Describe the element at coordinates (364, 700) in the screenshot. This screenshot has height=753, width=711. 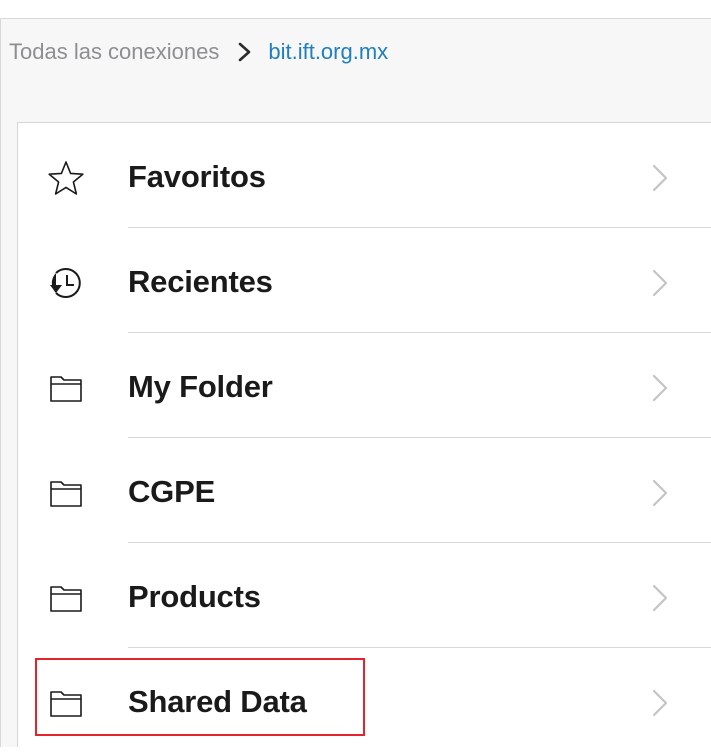
I see `list-item-shared-data: Shared Data` at that location.